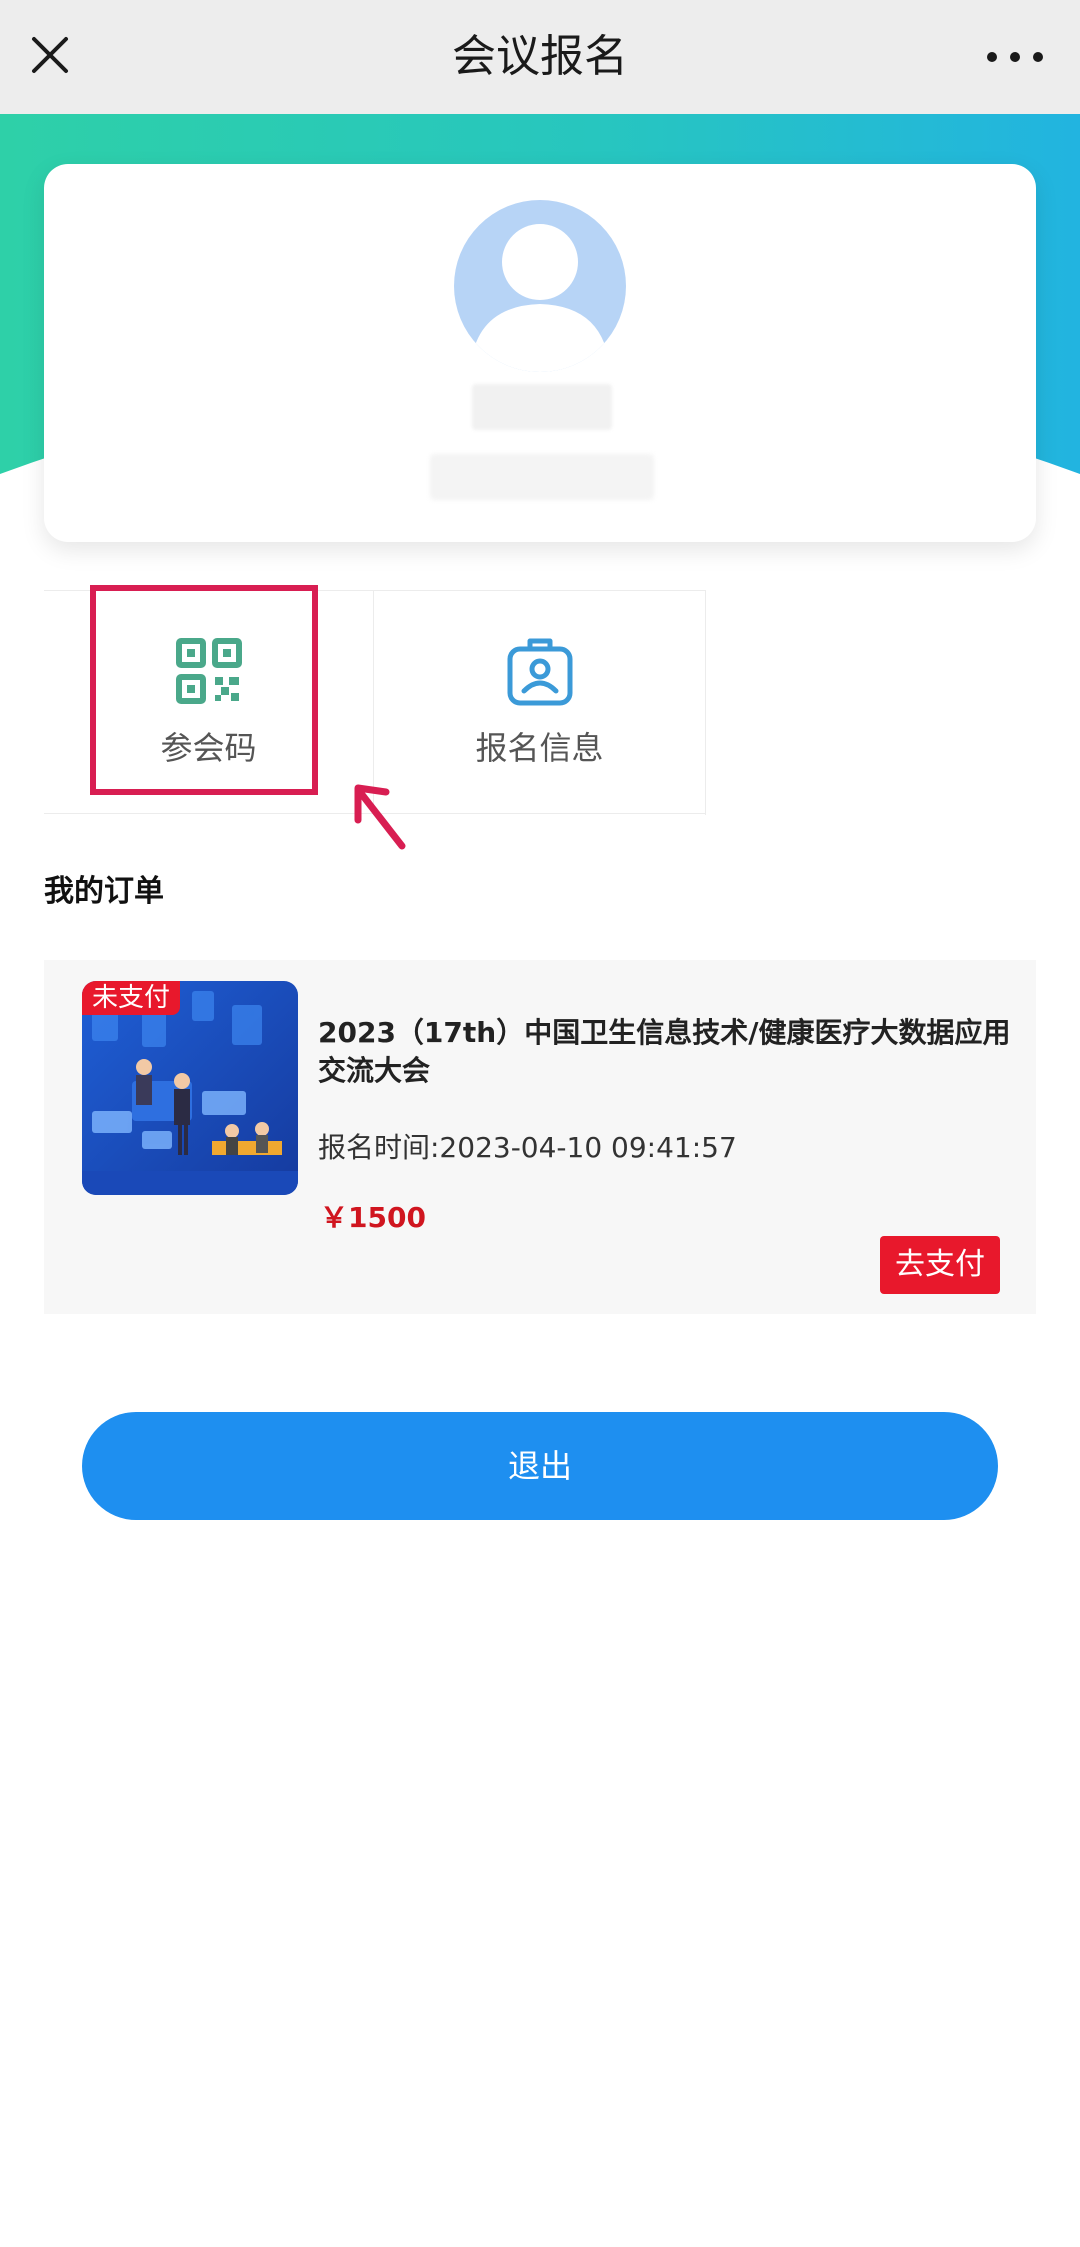  Describe the element at coordinates (208, 748) in the screenshot. I see `tile-label: 参会码` at that location.